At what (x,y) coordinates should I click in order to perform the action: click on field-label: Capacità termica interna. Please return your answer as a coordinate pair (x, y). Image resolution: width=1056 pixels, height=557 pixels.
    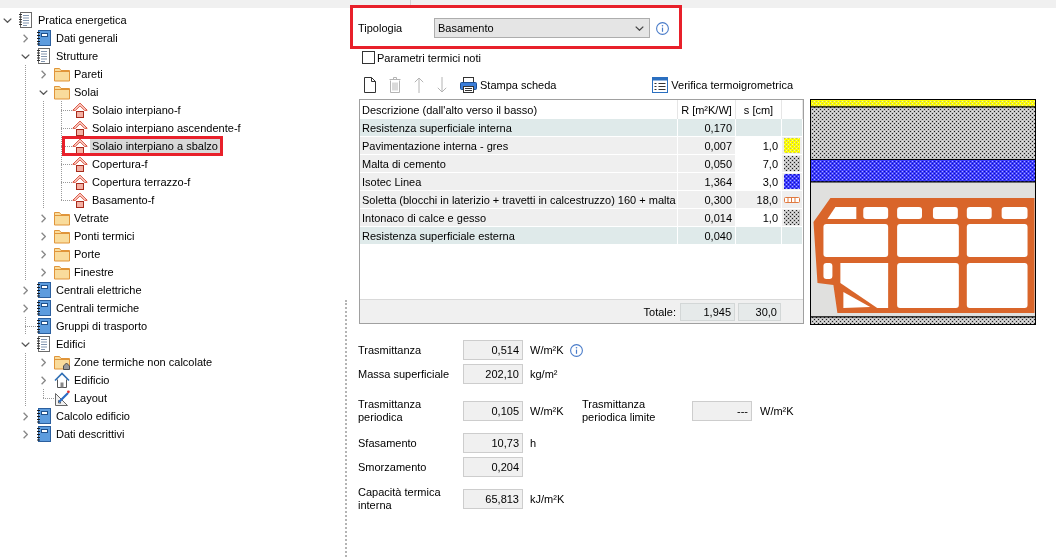
    Looking at the image, I should click on (400, 499).